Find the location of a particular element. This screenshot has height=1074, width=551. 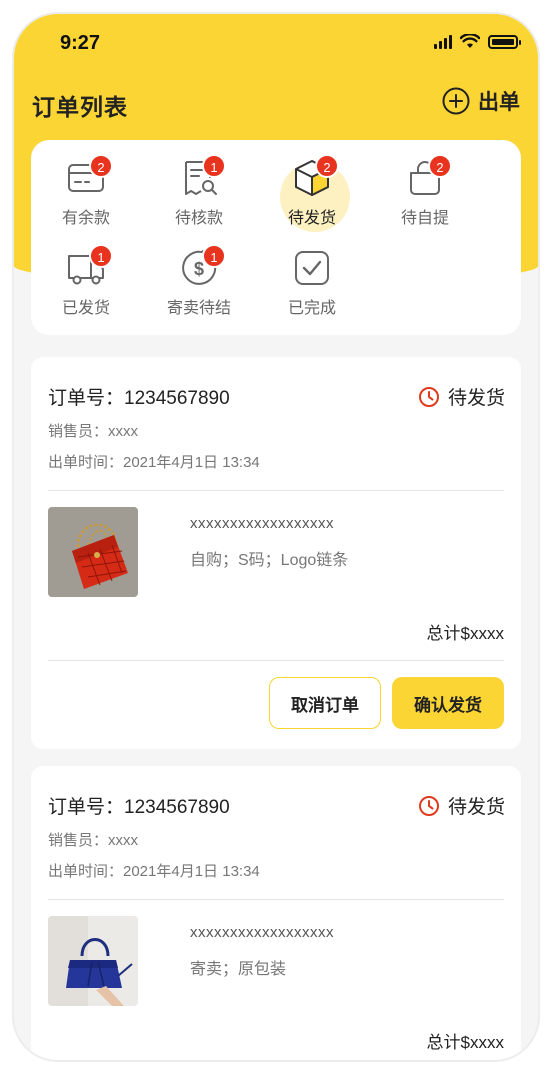

status-tab-verify: 1 待核款 is located at coordinates (199, 183).